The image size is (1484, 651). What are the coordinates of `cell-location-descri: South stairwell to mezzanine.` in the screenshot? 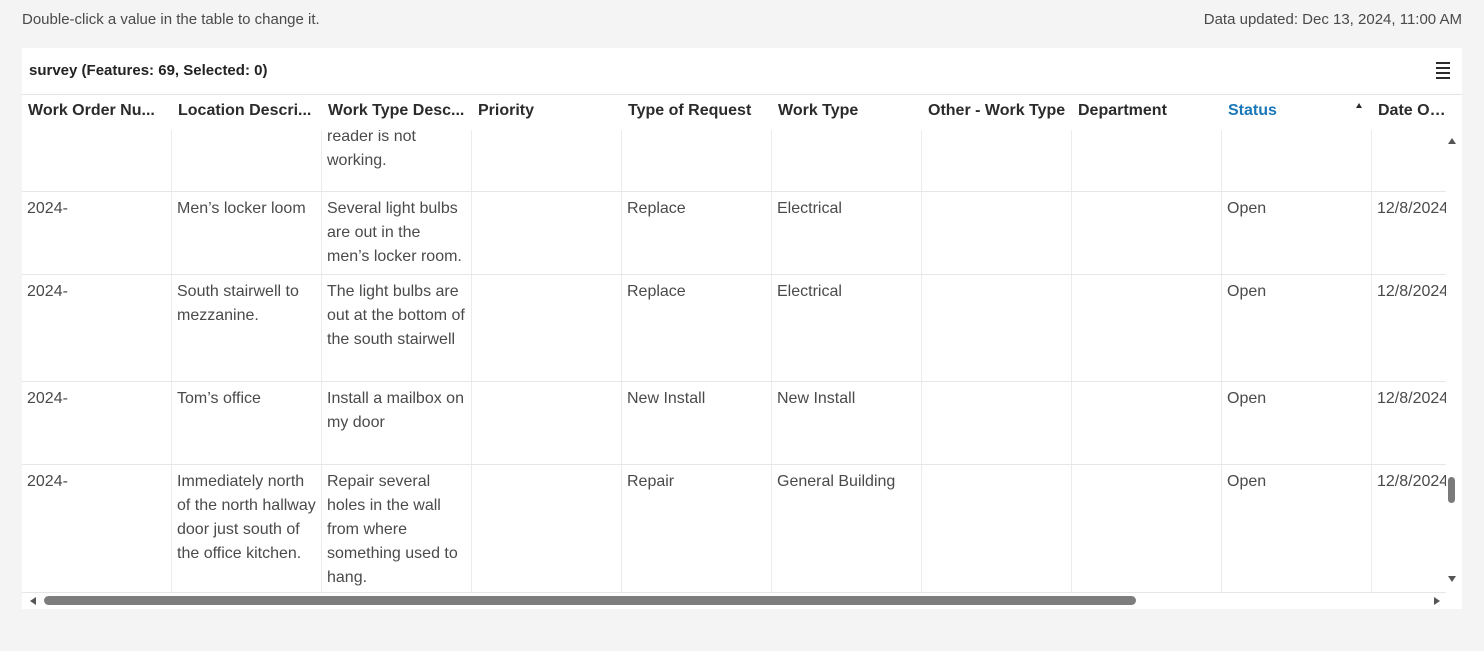 It's located at (247, 328).